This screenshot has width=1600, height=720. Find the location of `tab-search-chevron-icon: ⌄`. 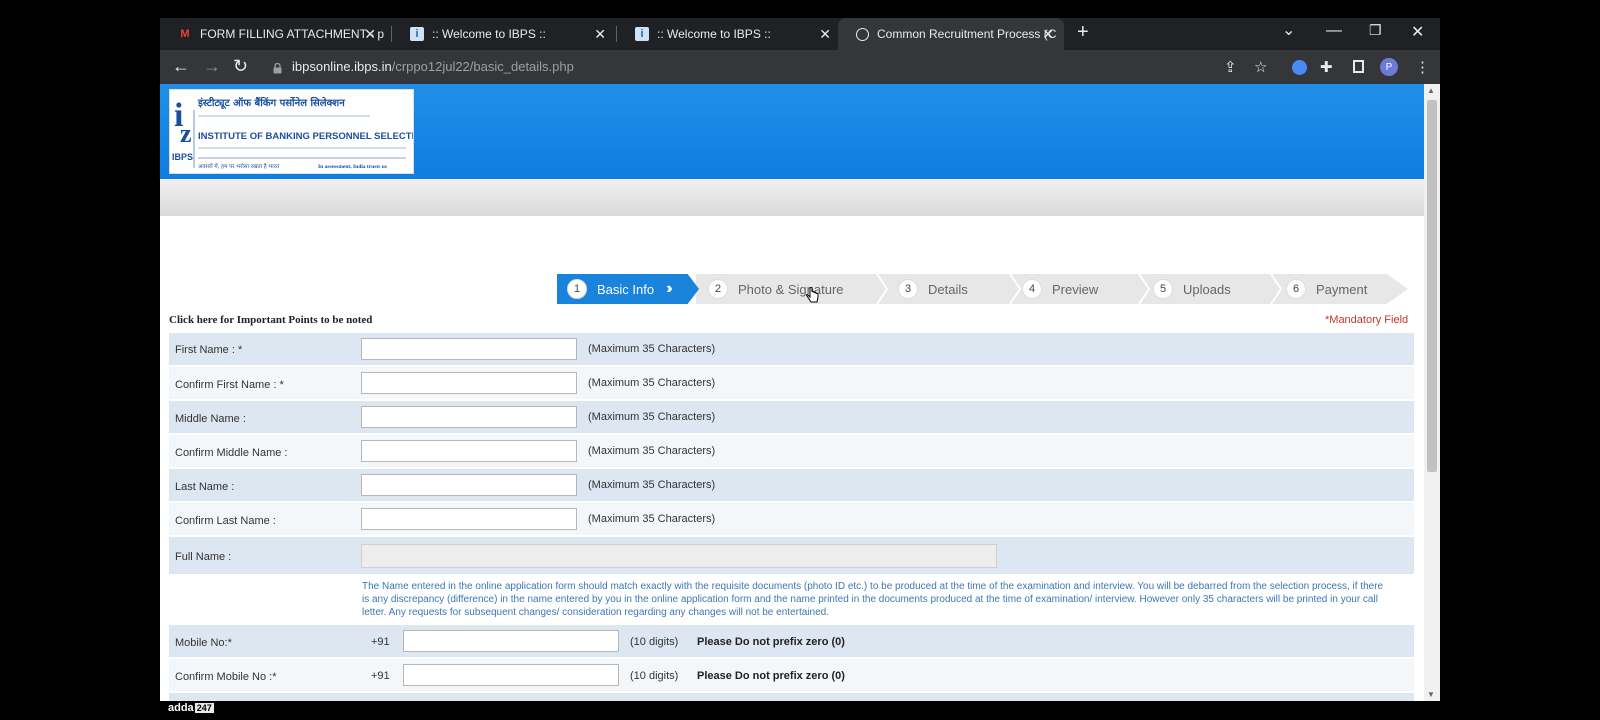

tab-search-chevron-icon: ⌄ is located at coordinates (1288, 30).